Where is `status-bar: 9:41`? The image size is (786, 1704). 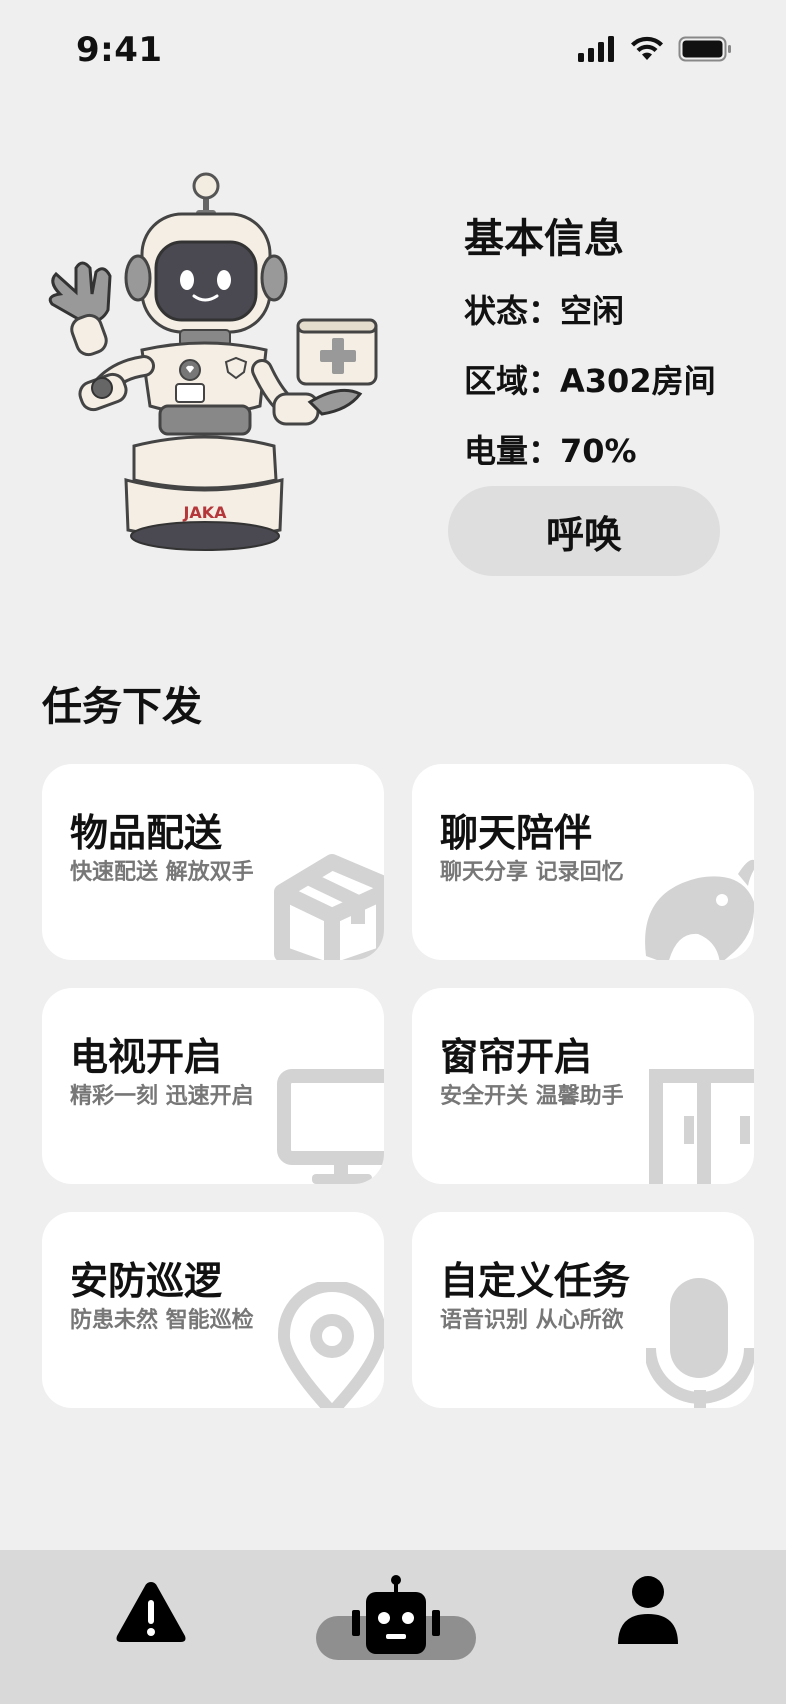
status-bar: 9:41 is located at coordinates (393, 50).